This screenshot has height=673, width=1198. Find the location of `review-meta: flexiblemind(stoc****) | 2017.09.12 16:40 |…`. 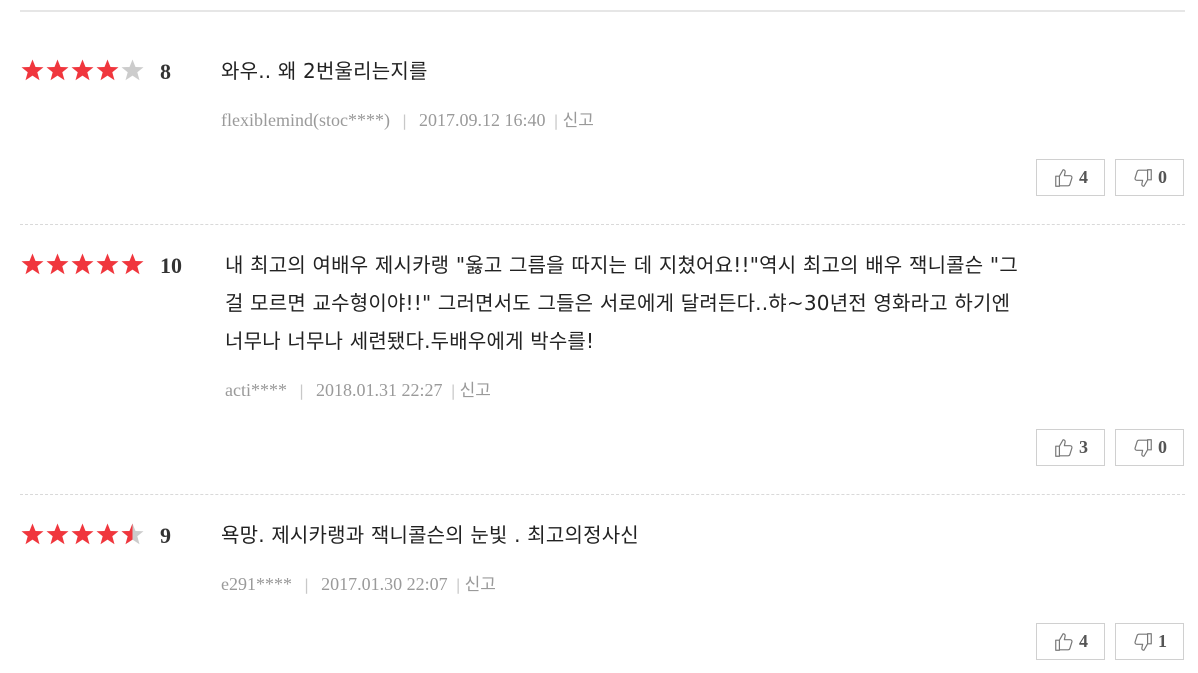

review-meta: flexiblemind(stoc****) | 2017.09.12 16:40 |… is located at coordinates (407, 120).